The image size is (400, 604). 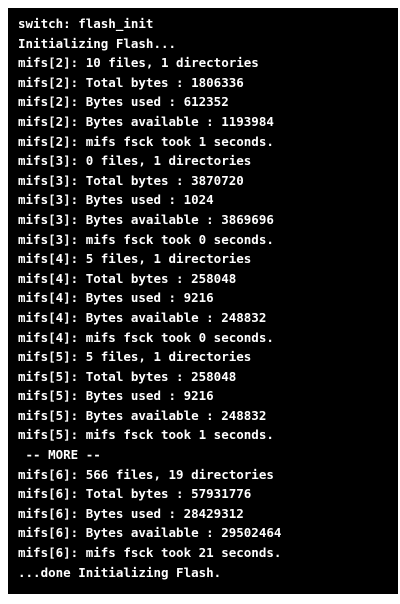 What do you see at coordinates (146, 121) in the screenshot?
I see `terminal-line: mifs[2]: Bytes available : 1193984` at bounding box center [146, 121].